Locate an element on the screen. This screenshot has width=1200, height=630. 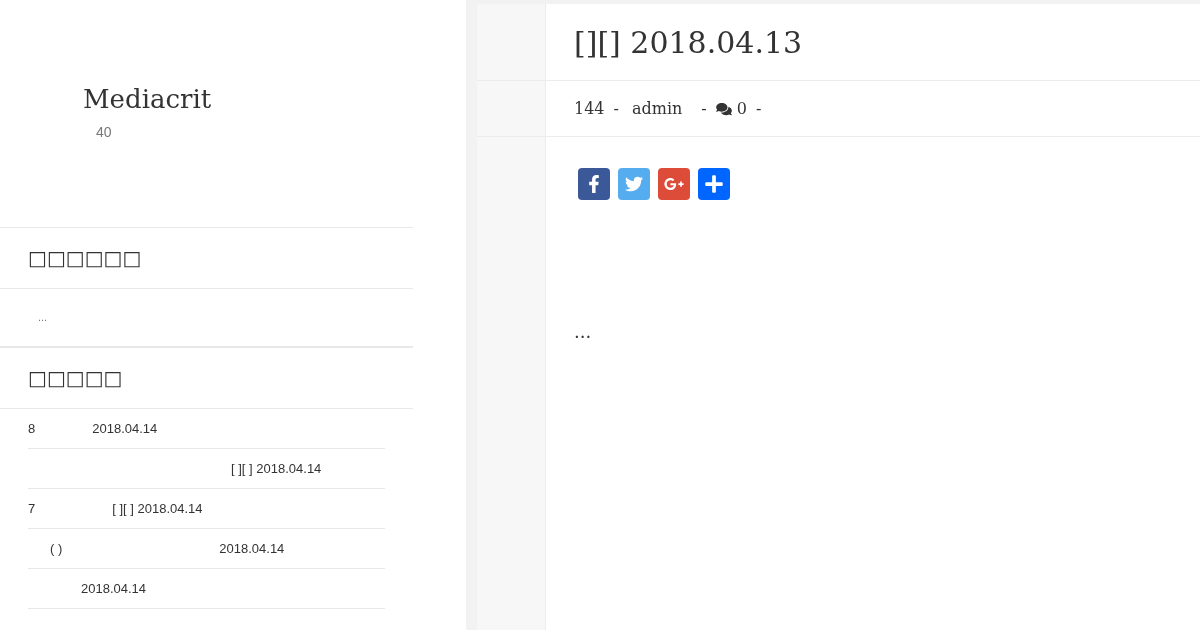
google-plus-icon is located at coordinates (674, 184).